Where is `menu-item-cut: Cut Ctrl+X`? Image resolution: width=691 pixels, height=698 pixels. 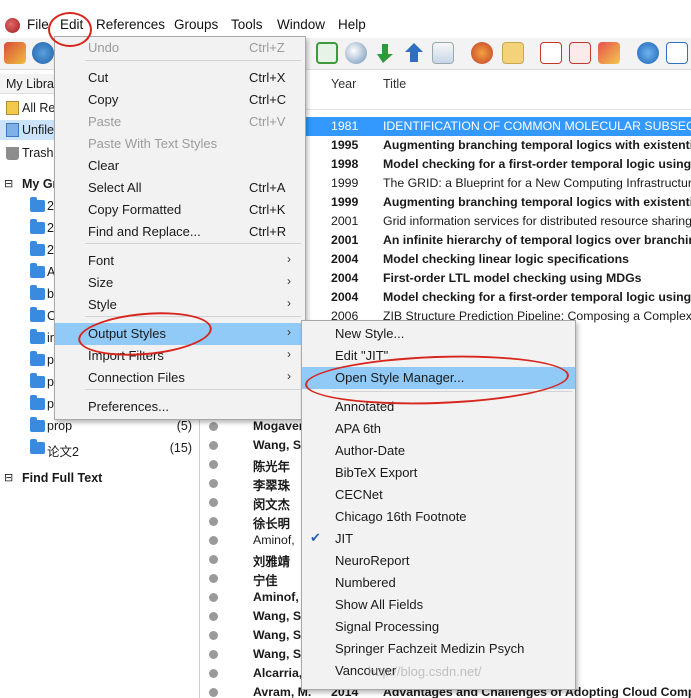 menu-item-cut: Cut Ctrl+X is located at coordinates (180, 78).